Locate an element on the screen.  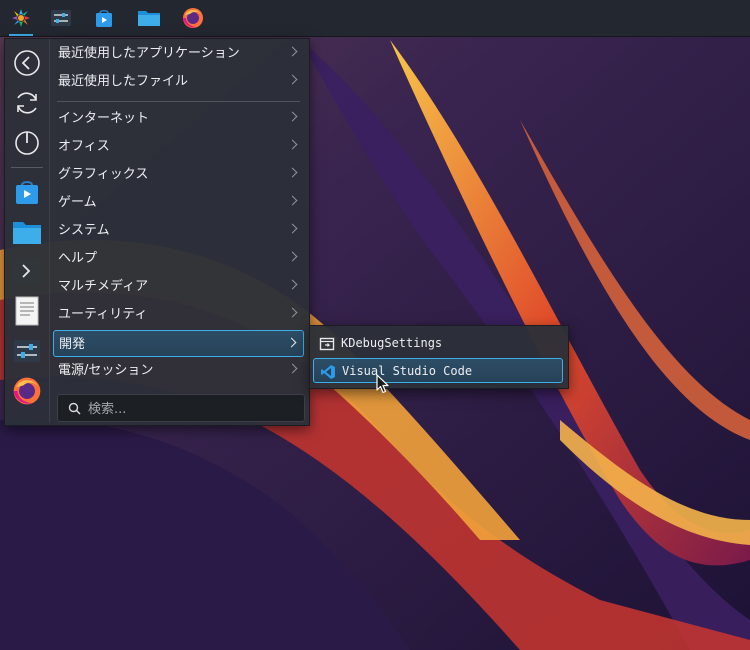
submenu-item-vscode: Visual Studio Code is located at coordinates (438, 370).